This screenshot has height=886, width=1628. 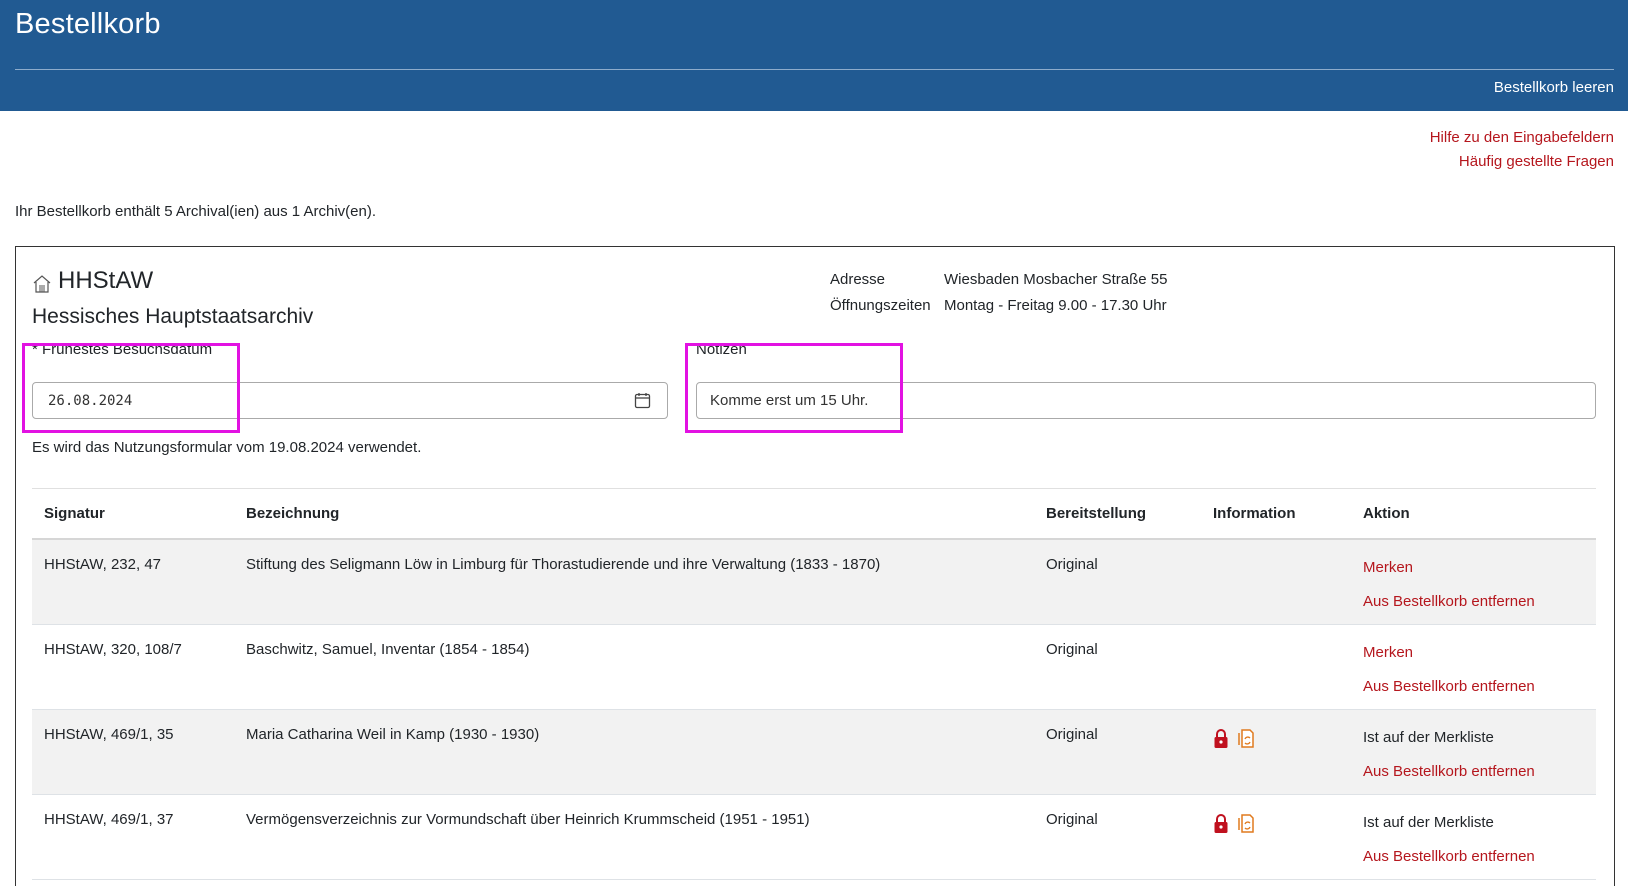 I want to click on address-label: Adresse, so click(x=858, y=279).